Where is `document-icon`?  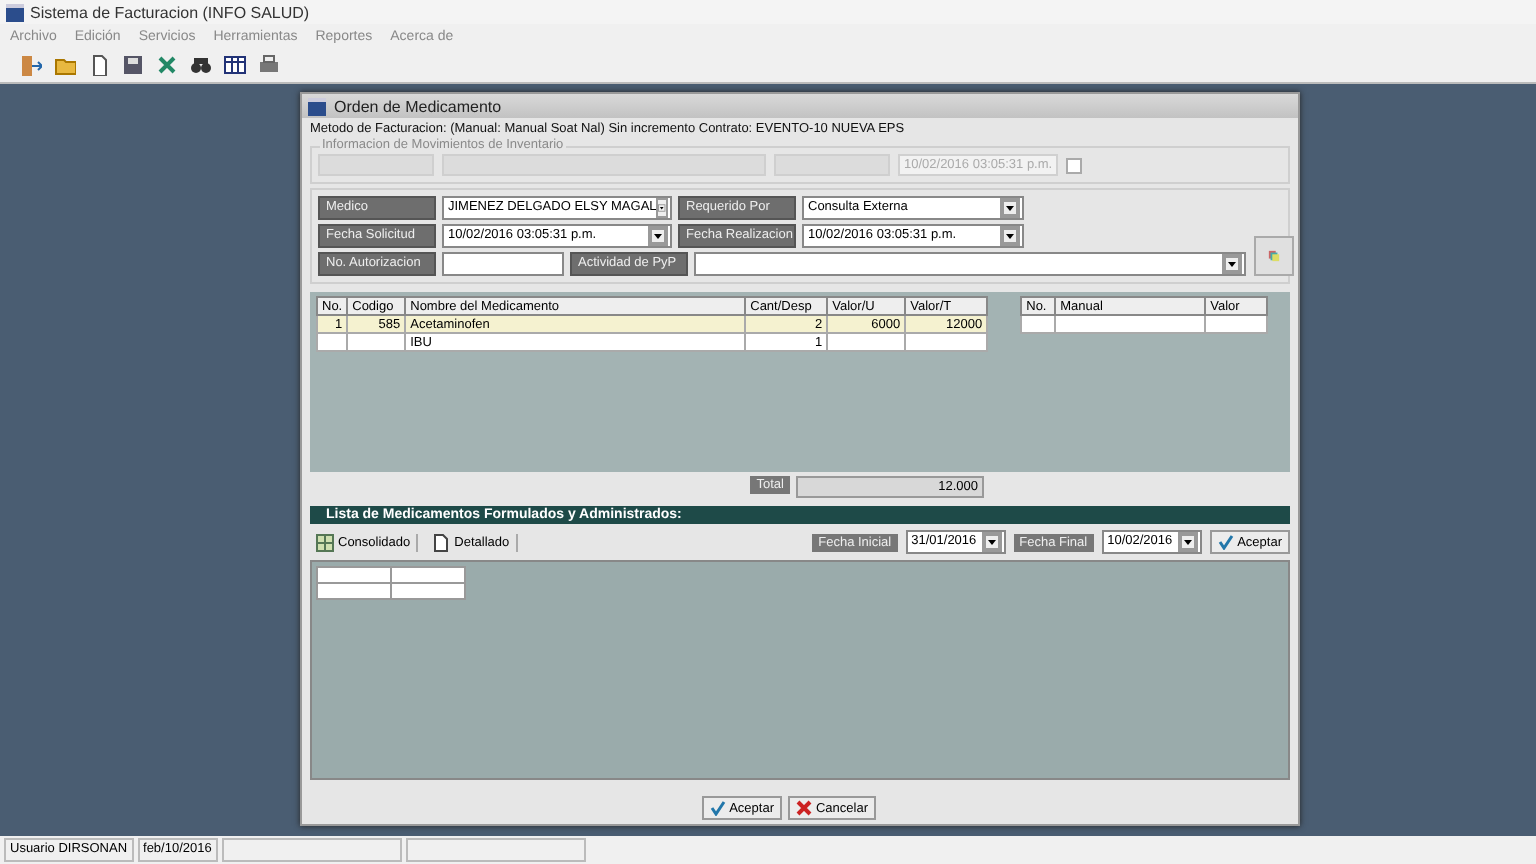 document-icon is located at coordinates (441, 542).